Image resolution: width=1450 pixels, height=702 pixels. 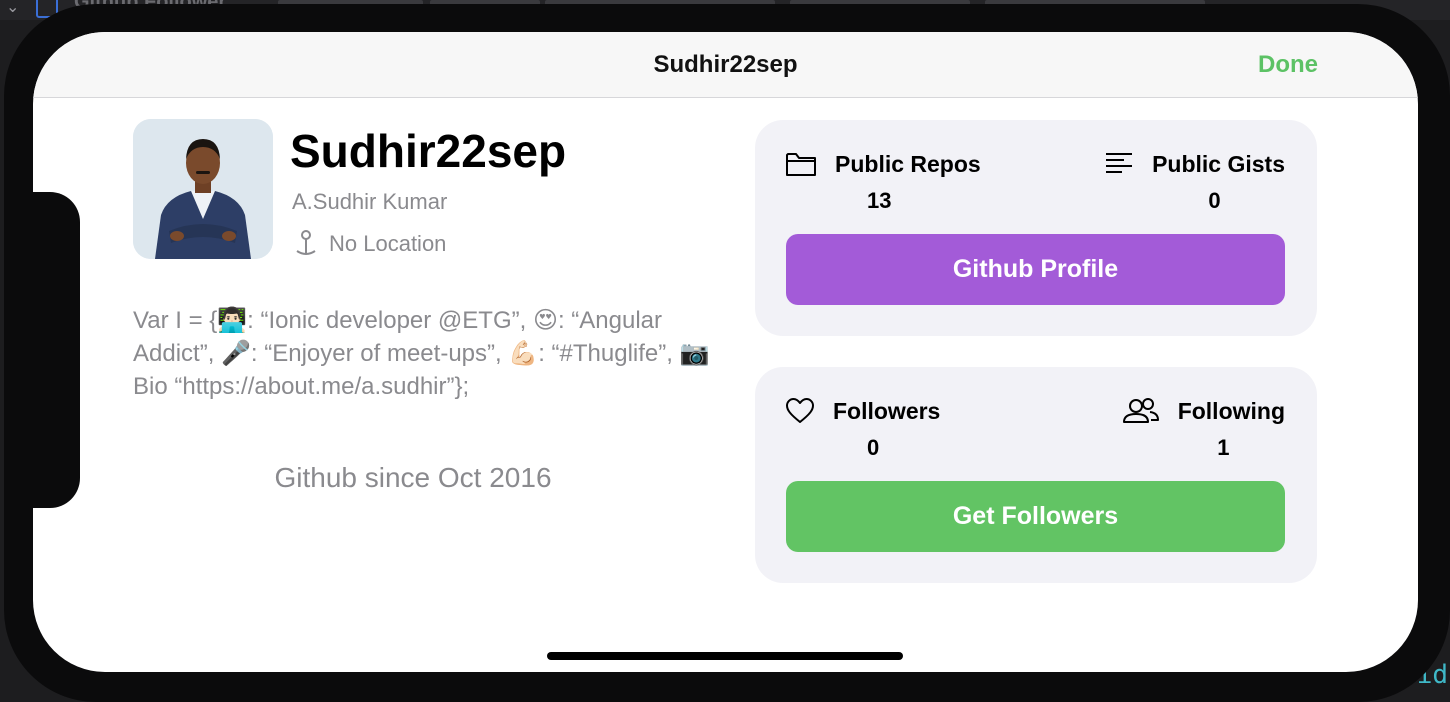 I want to click on chevron-down-icon: ⌄, so click(x=13, y=8).